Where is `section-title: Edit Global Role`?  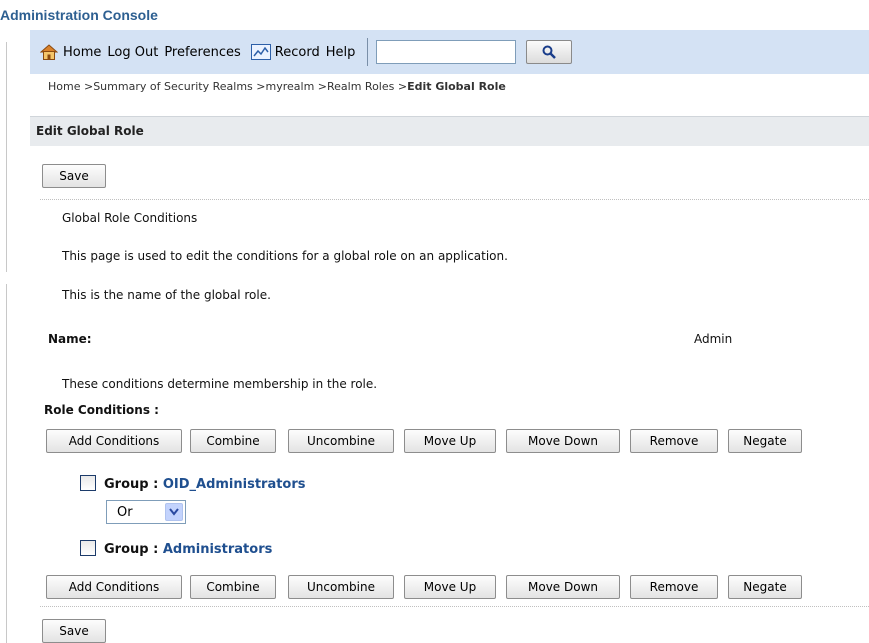 section-title: Edit Global Role is located at coordinates (449, 131).